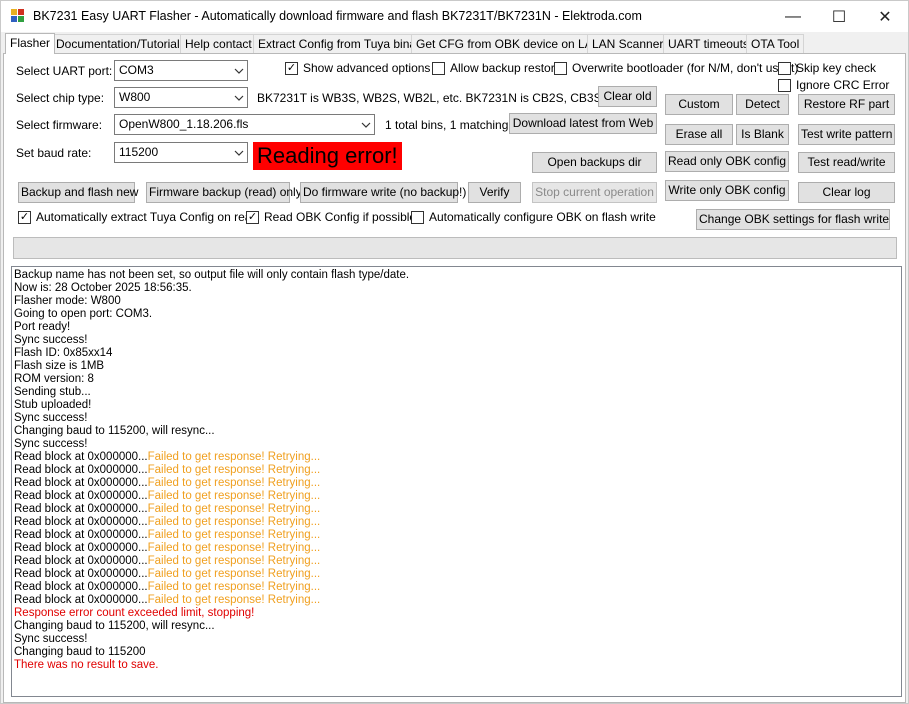 This screenshot has height=704, width=909. What do you see at coordinates (383, 192) in the screenshot?
I see `do-firmware-write-button: Do firmware write (no backup!)` at bounding box center [383, 192].